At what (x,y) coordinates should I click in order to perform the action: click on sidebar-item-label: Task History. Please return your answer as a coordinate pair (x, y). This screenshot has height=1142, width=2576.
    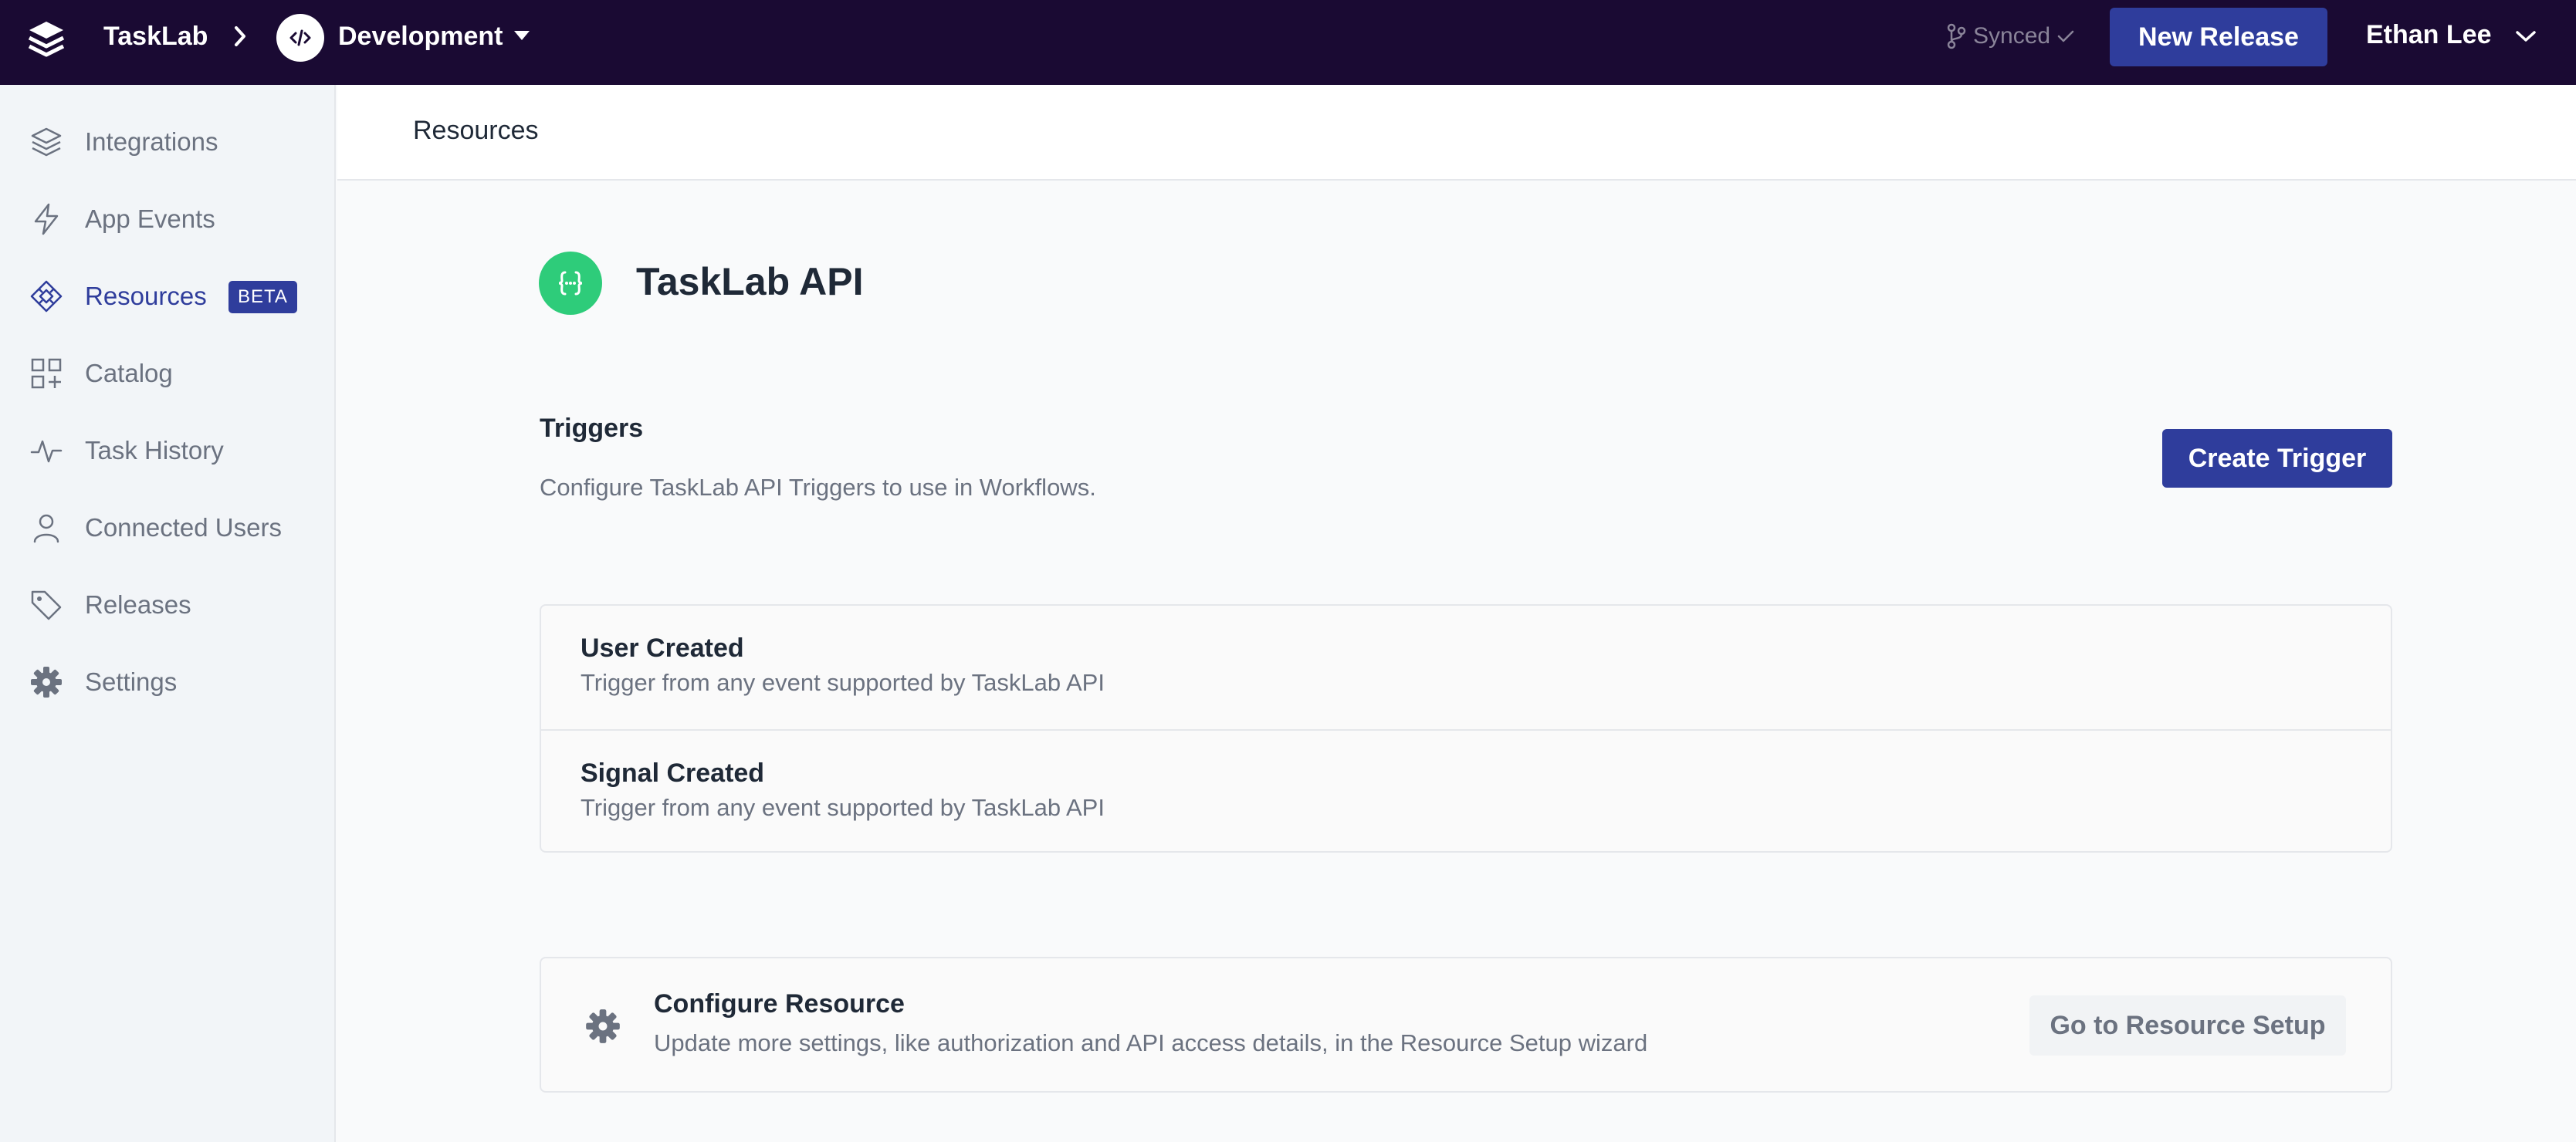
    Looking at the image, I should click on (154, 450).